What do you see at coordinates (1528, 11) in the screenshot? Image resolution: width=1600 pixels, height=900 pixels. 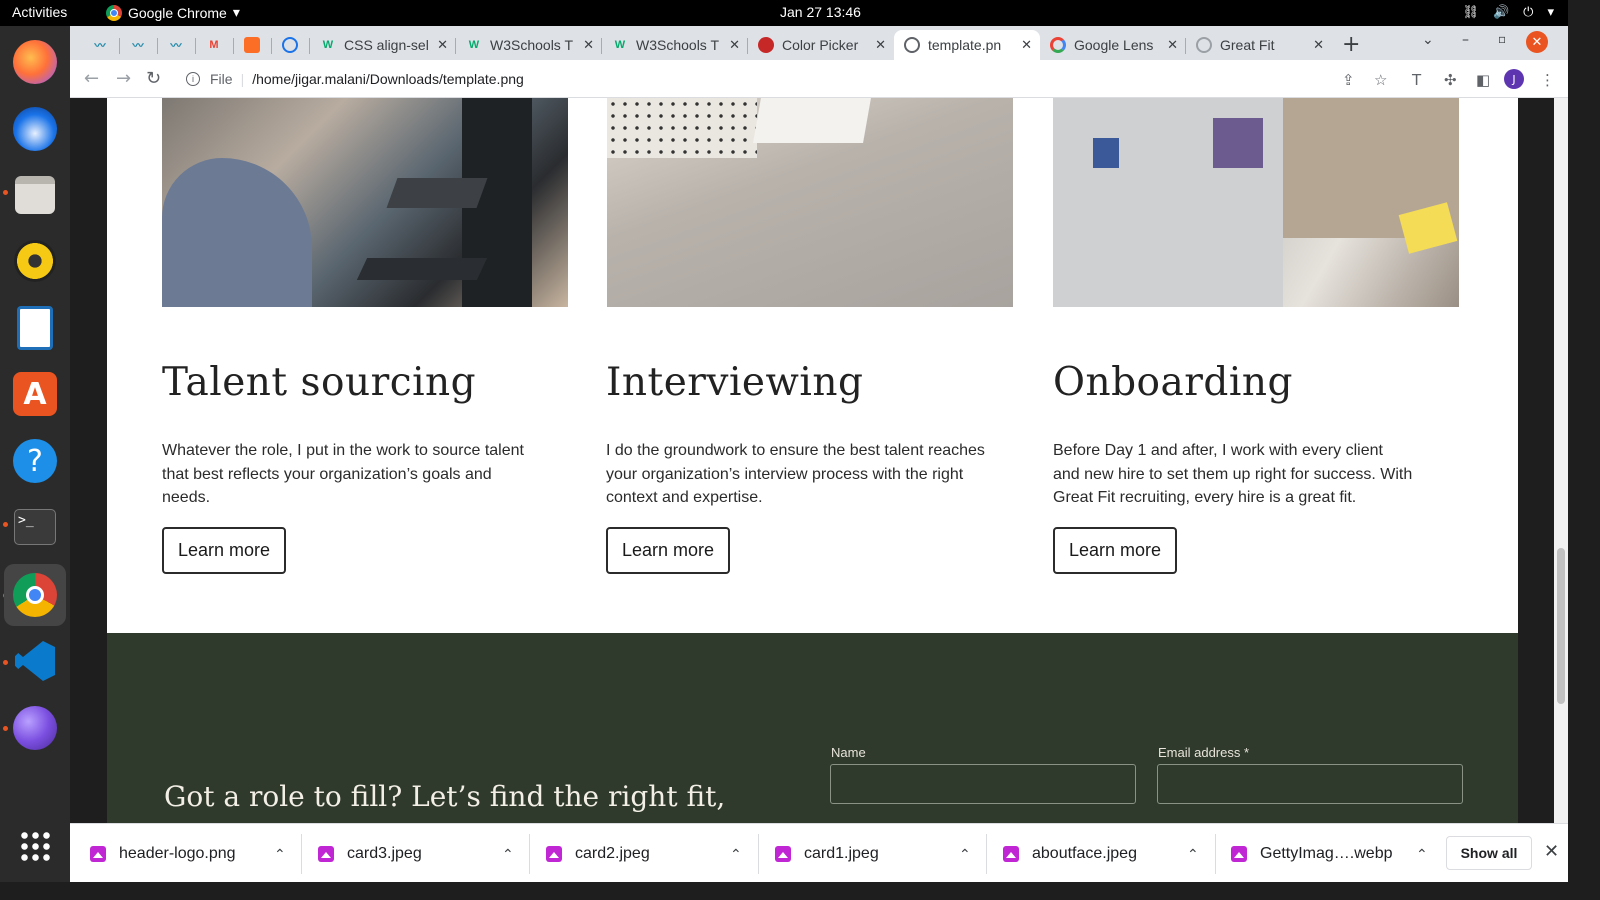 I see `power-icon: ⏻` at bounding box center [1528, 11].